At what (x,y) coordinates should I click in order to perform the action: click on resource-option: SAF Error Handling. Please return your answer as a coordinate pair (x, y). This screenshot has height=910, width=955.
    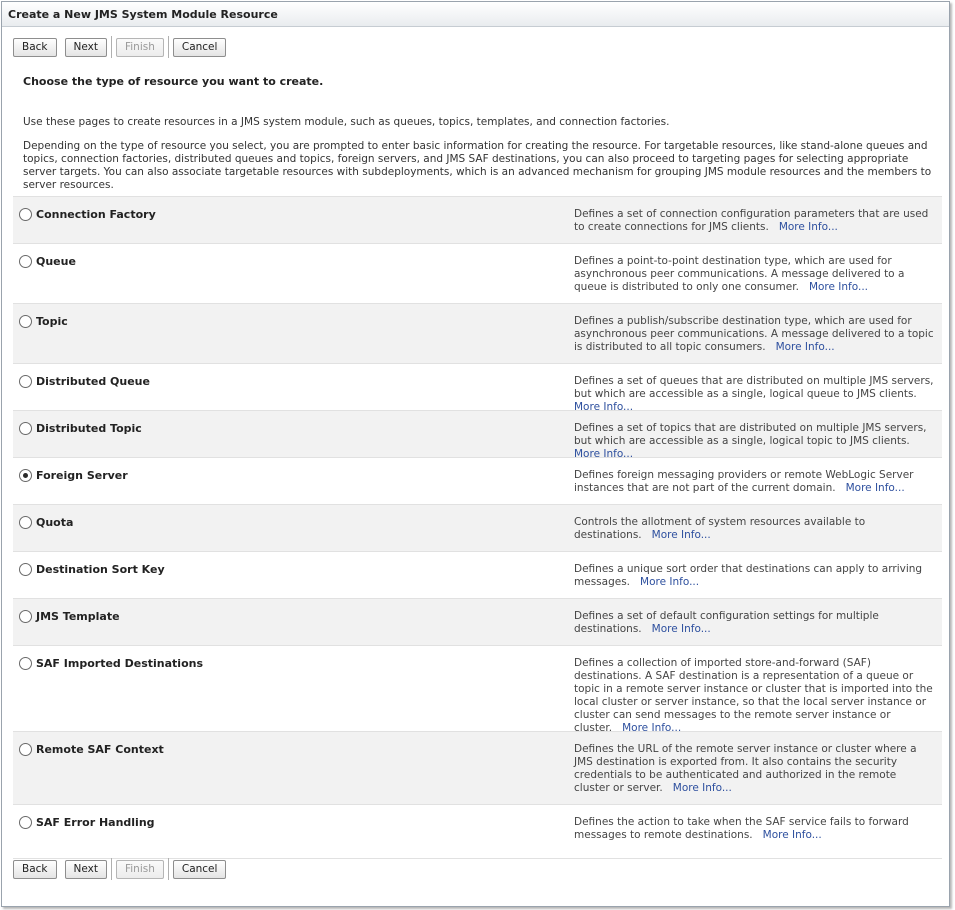
    Looking at the image, I should click on (87, 822).